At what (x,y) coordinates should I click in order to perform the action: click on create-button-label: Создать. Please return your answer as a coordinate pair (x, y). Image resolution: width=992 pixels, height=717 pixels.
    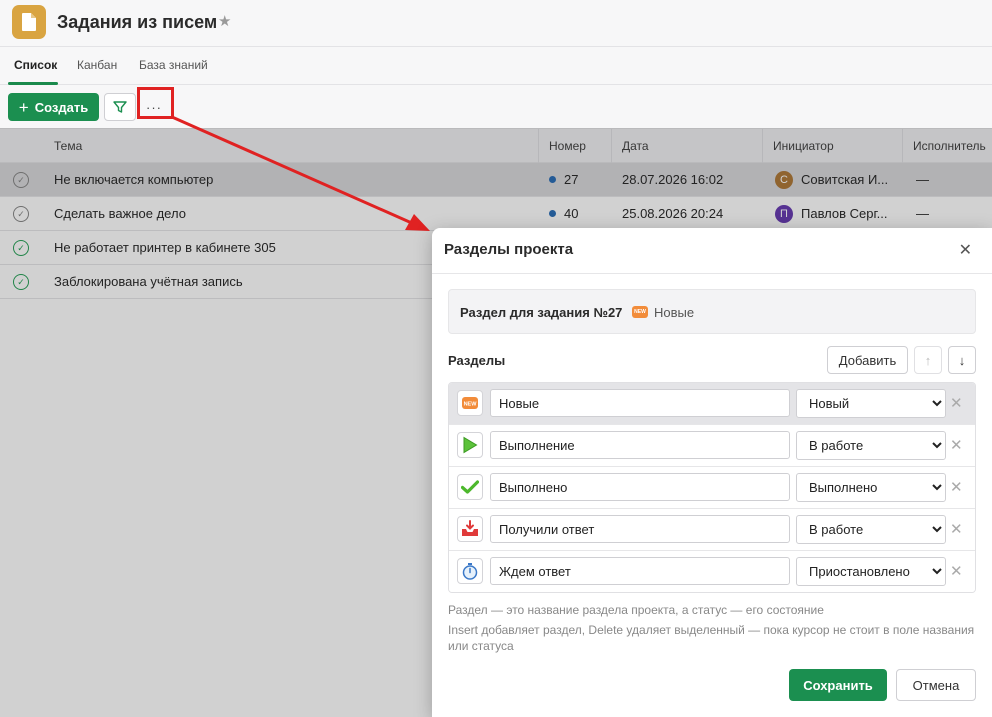
    Looking at the image, I should click on (61, 107).